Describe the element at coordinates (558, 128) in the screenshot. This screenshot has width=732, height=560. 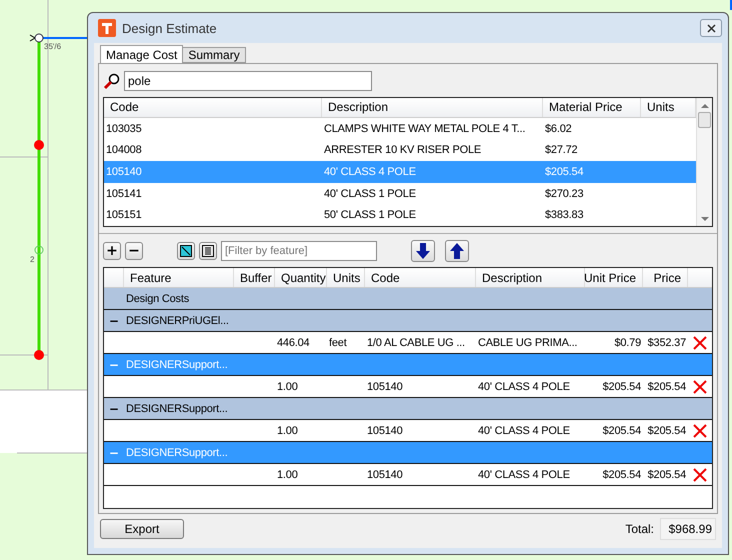
I see `price-cell-text: $6.02` at that location.